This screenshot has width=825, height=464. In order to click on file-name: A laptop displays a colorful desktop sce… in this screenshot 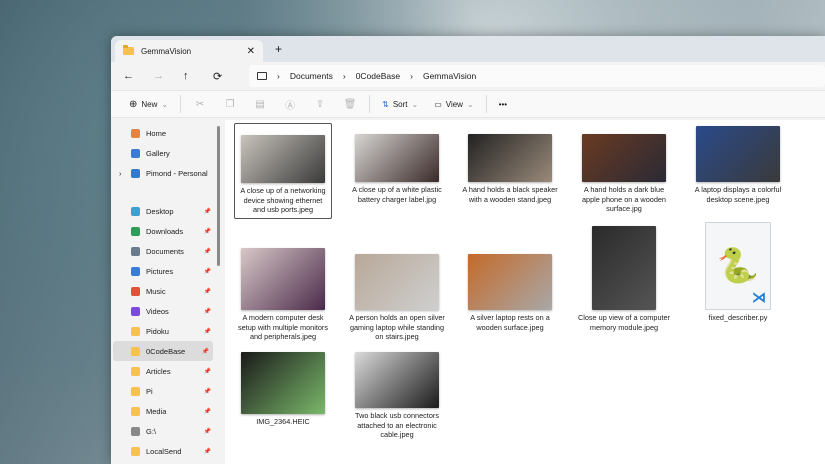, I will do `click(738, 194)`.